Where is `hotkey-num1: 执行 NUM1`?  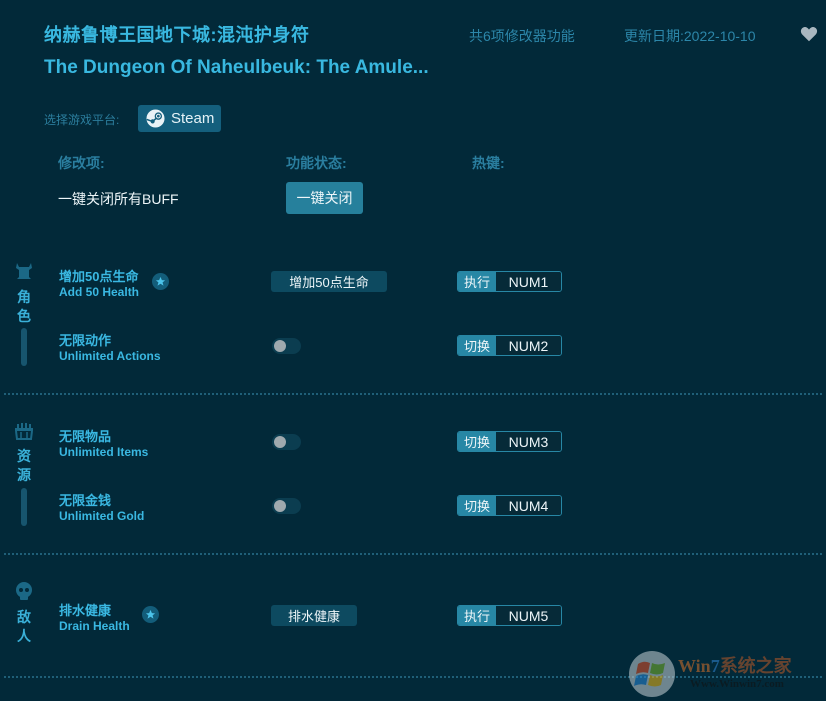 hotkey-num1: 执行 NUM1 is located at coordinates (509, 281).